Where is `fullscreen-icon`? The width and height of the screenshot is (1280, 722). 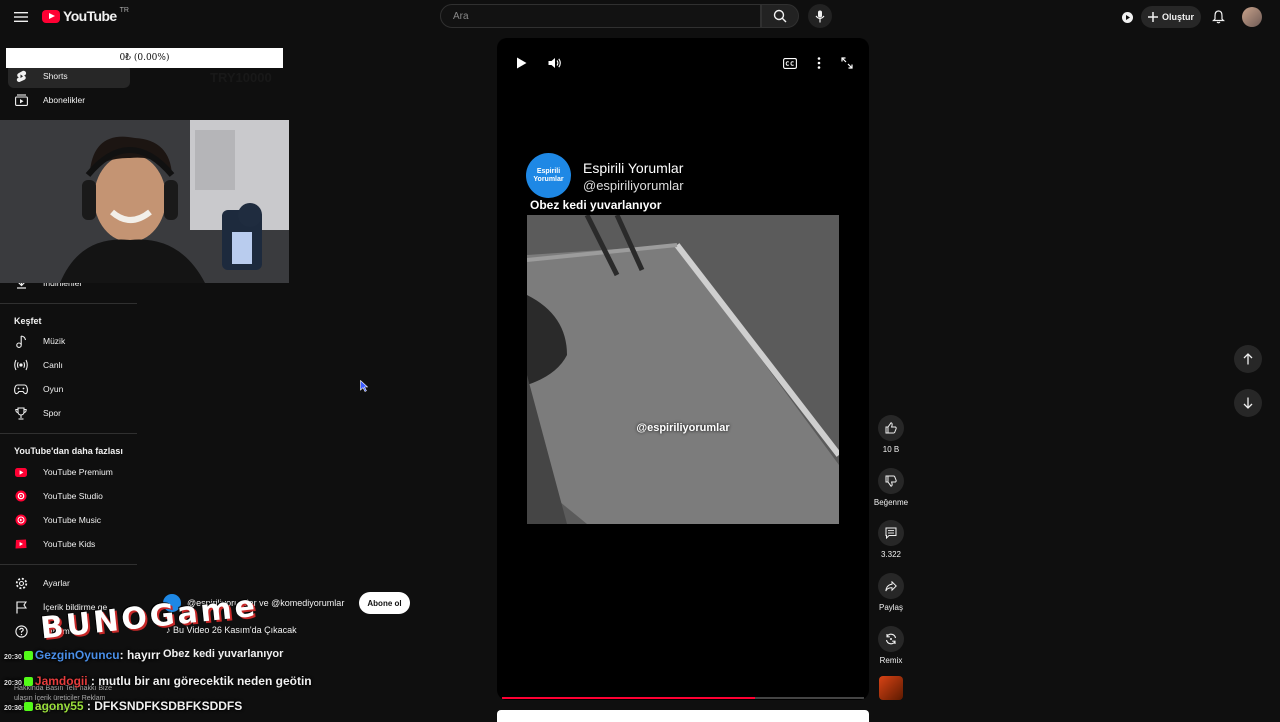 fullscreen-icon is located at coordinates (847, 63).